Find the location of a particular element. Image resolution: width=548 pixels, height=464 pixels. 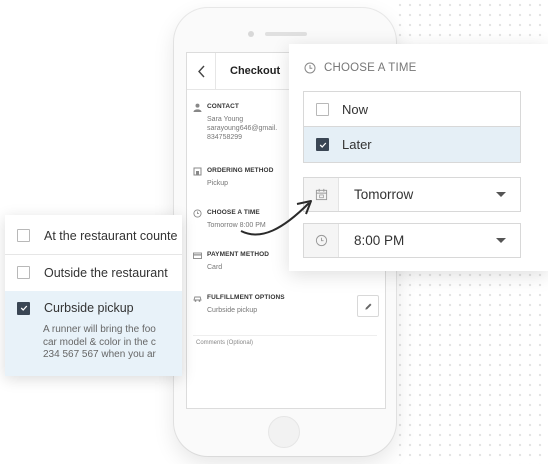

payment-method-value: Card is located at coordinates (215, 267).